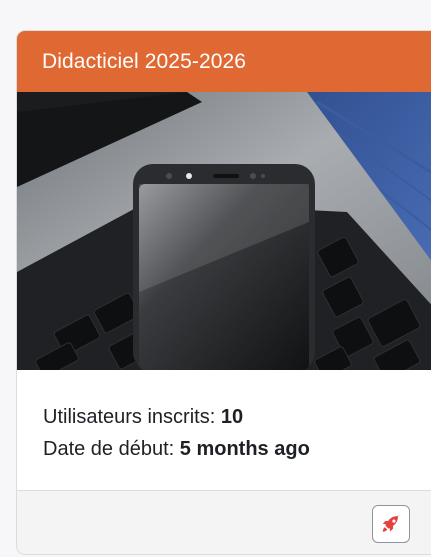  I want to click on card-footer, so click(224, 522).